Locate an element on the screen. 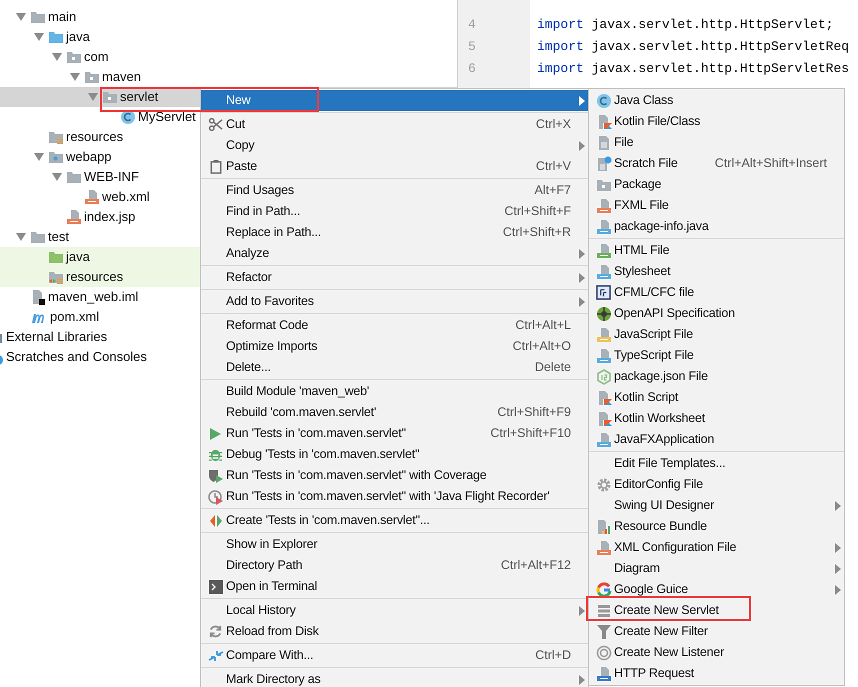  line-number: 6 is located at coordinates (472, 69).